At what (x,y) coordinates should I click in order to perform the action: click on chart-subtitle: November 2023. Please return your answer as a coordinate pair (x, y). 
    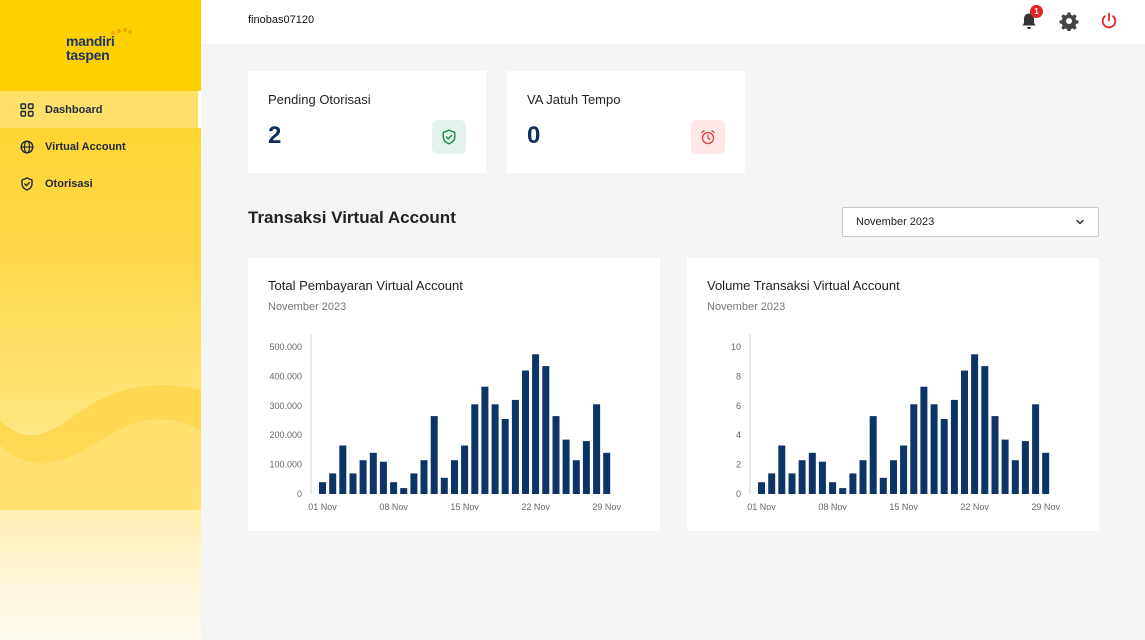
    Looking at the image, I should click on (307, 307).